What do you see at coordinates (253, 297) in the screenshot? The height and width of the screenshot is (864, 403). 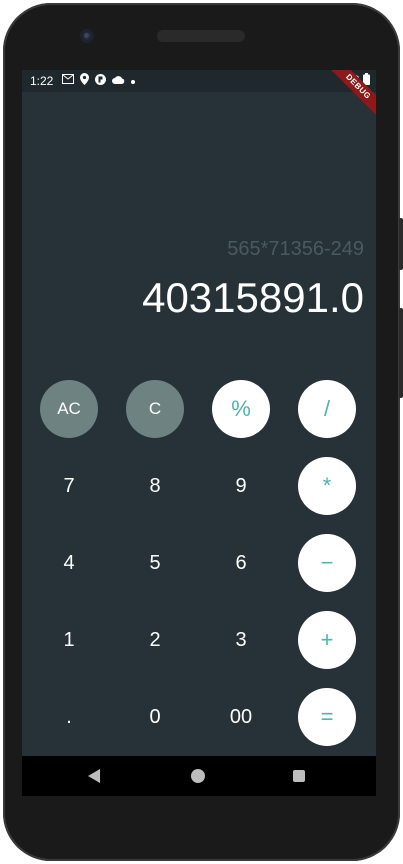 I see `result-display: 40315891.0` at bounding box center [253, 297].